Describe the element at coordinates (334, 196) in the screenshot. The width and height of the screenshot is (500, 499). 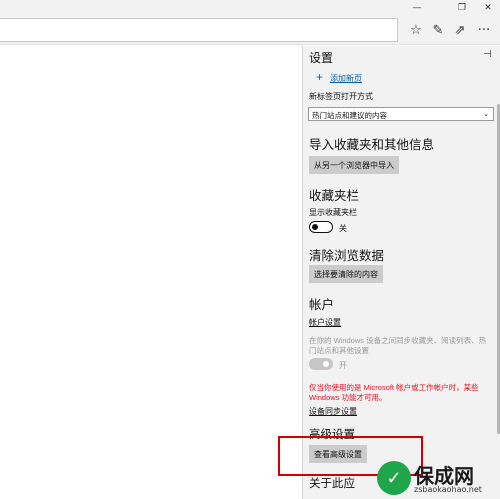
I see `favorites-bar-heading: 收藏夹栏` at that location.